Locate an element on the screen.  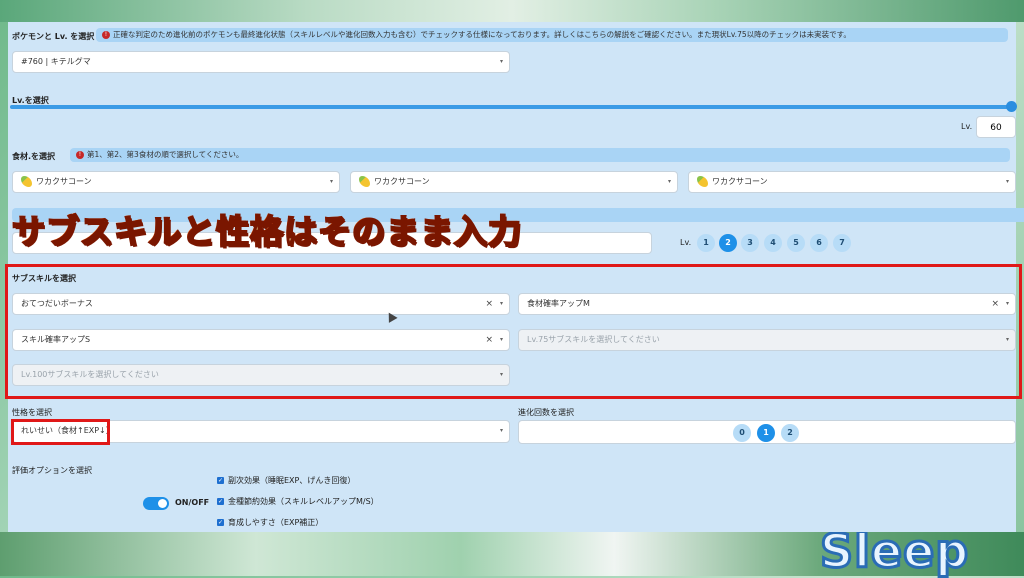
skill-level-7: 7 is located at coordinates (842, 243).